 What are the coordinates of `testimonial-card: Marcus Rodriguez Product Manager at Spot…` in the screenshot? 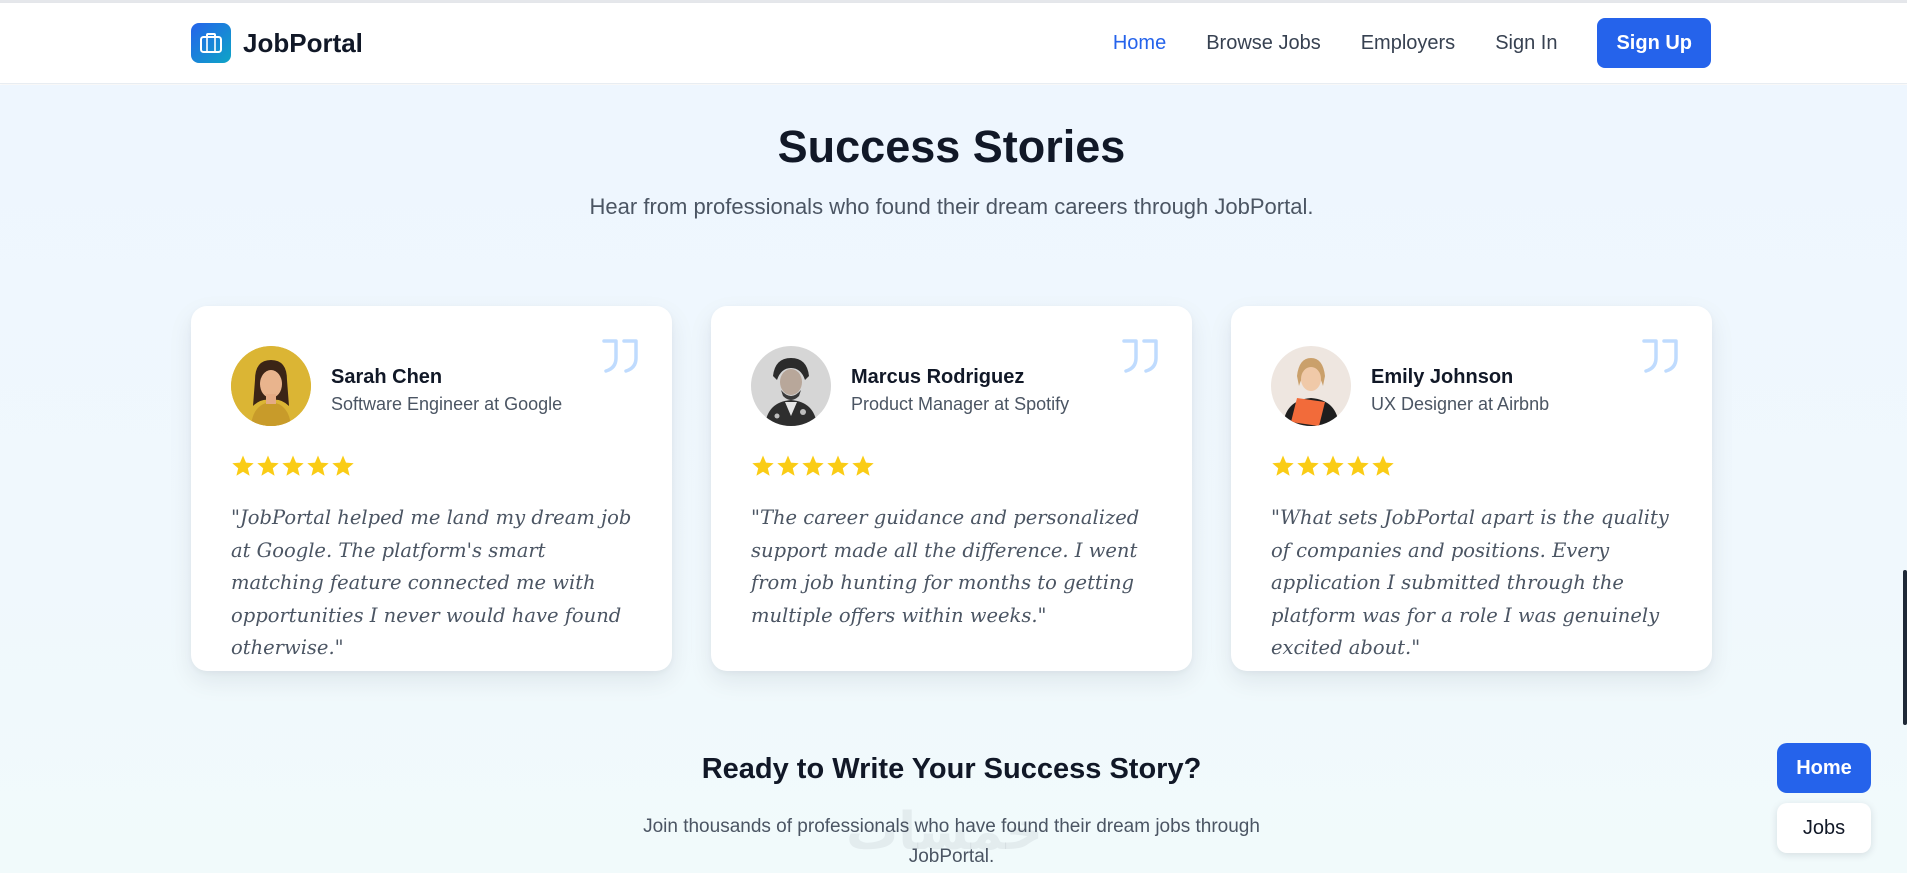 It's located at (951, 488).